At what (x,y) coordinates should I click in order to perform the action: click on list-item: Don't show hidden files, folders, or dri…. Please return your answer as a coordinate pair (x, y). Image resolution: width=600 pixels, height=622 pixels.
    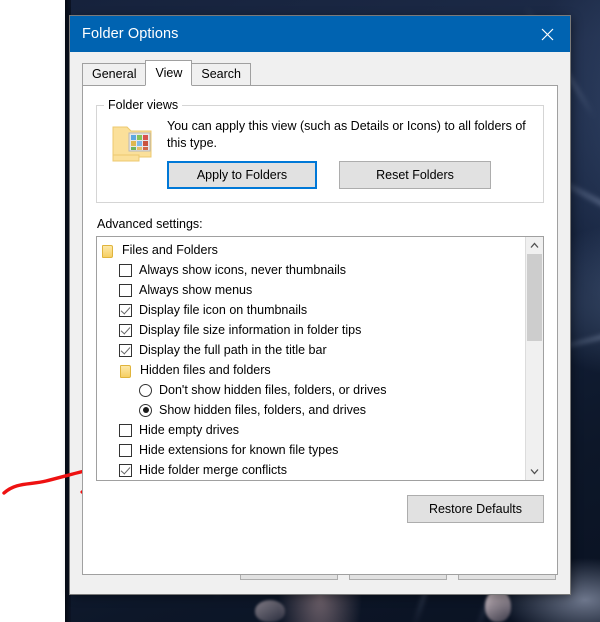
    Looking at the image, I should click on (311, 390).